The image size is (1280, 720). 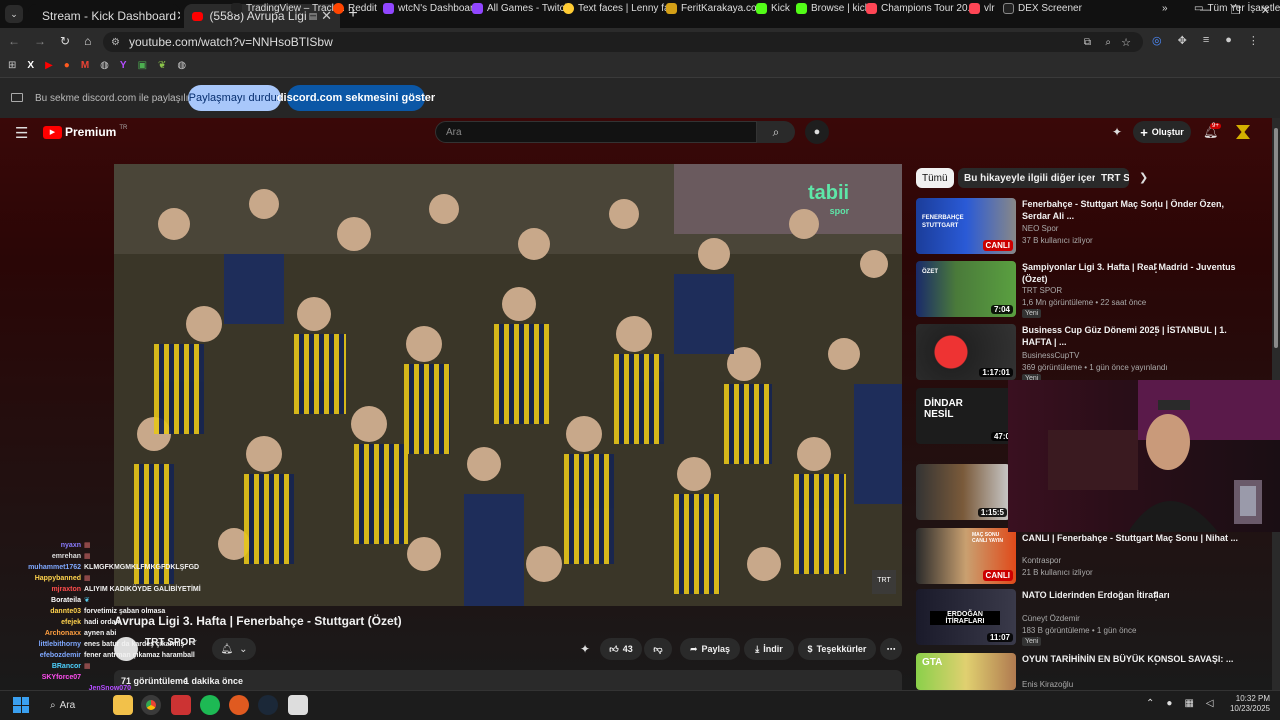 I want to click on search-button: ⌕, so click(x=776, y=132).